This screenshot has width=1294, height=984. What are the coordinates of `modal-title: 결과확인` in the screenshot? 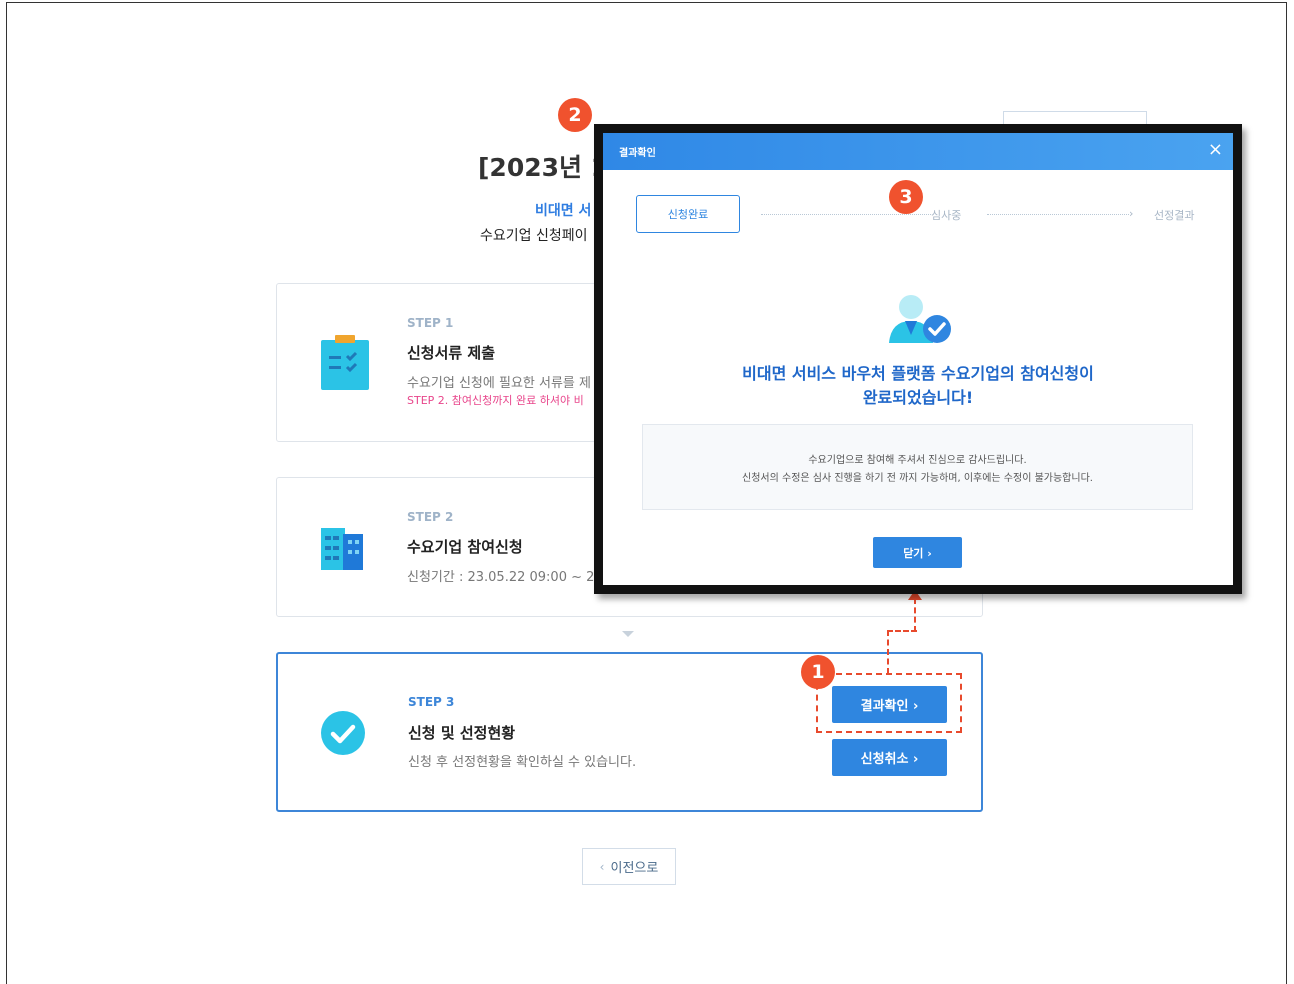 It's located at (637, 153).